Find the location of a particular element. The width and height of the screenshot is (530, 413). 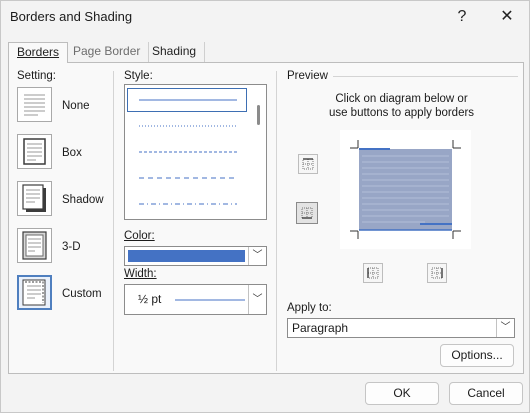

shadow-setting-icon is located at coordinates (34, 198).